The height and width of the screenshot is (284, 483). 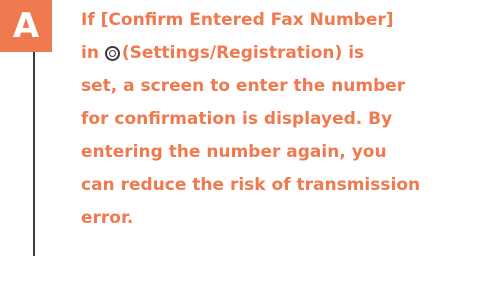 What do you see at coordinates (107, 218) in the screenshot?
I see `answer-line-7: error.` at bounding box center [107, 218].